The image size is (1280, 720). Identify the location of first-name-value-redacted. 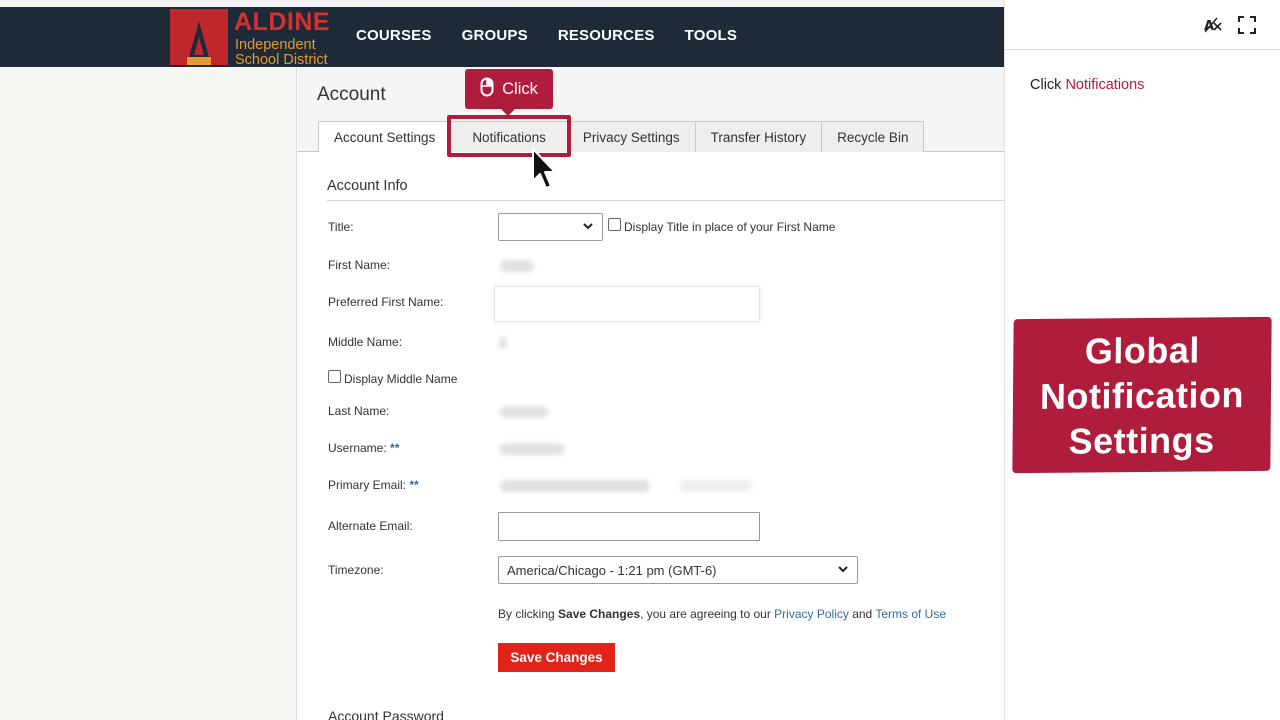
(517, 266).